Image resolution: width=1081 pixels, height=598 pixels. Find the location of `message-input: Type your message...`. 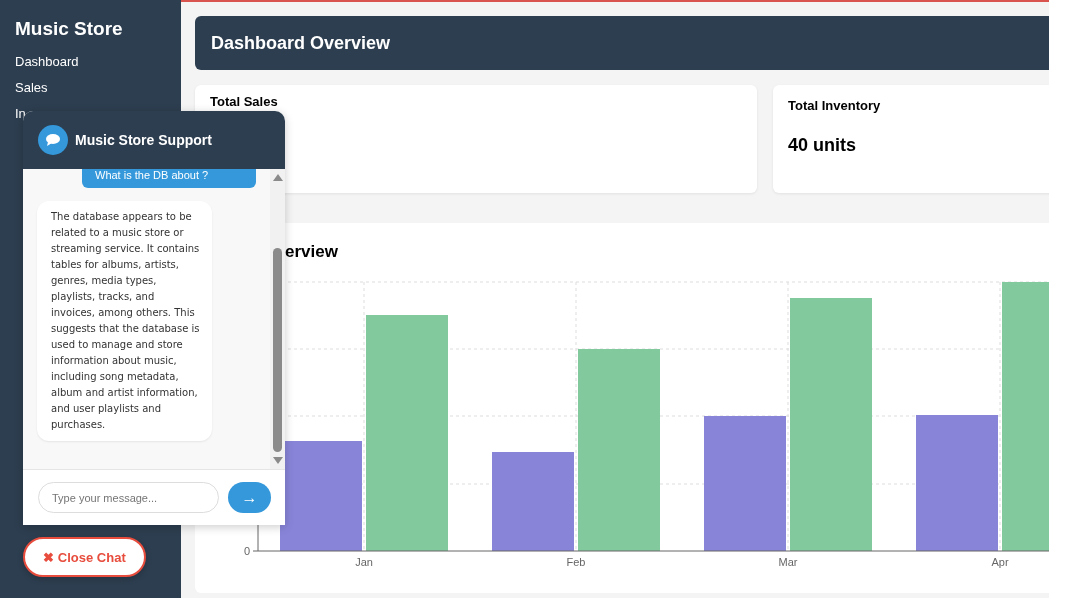

message-input: Type your message... is located at coordinates (128, 497).